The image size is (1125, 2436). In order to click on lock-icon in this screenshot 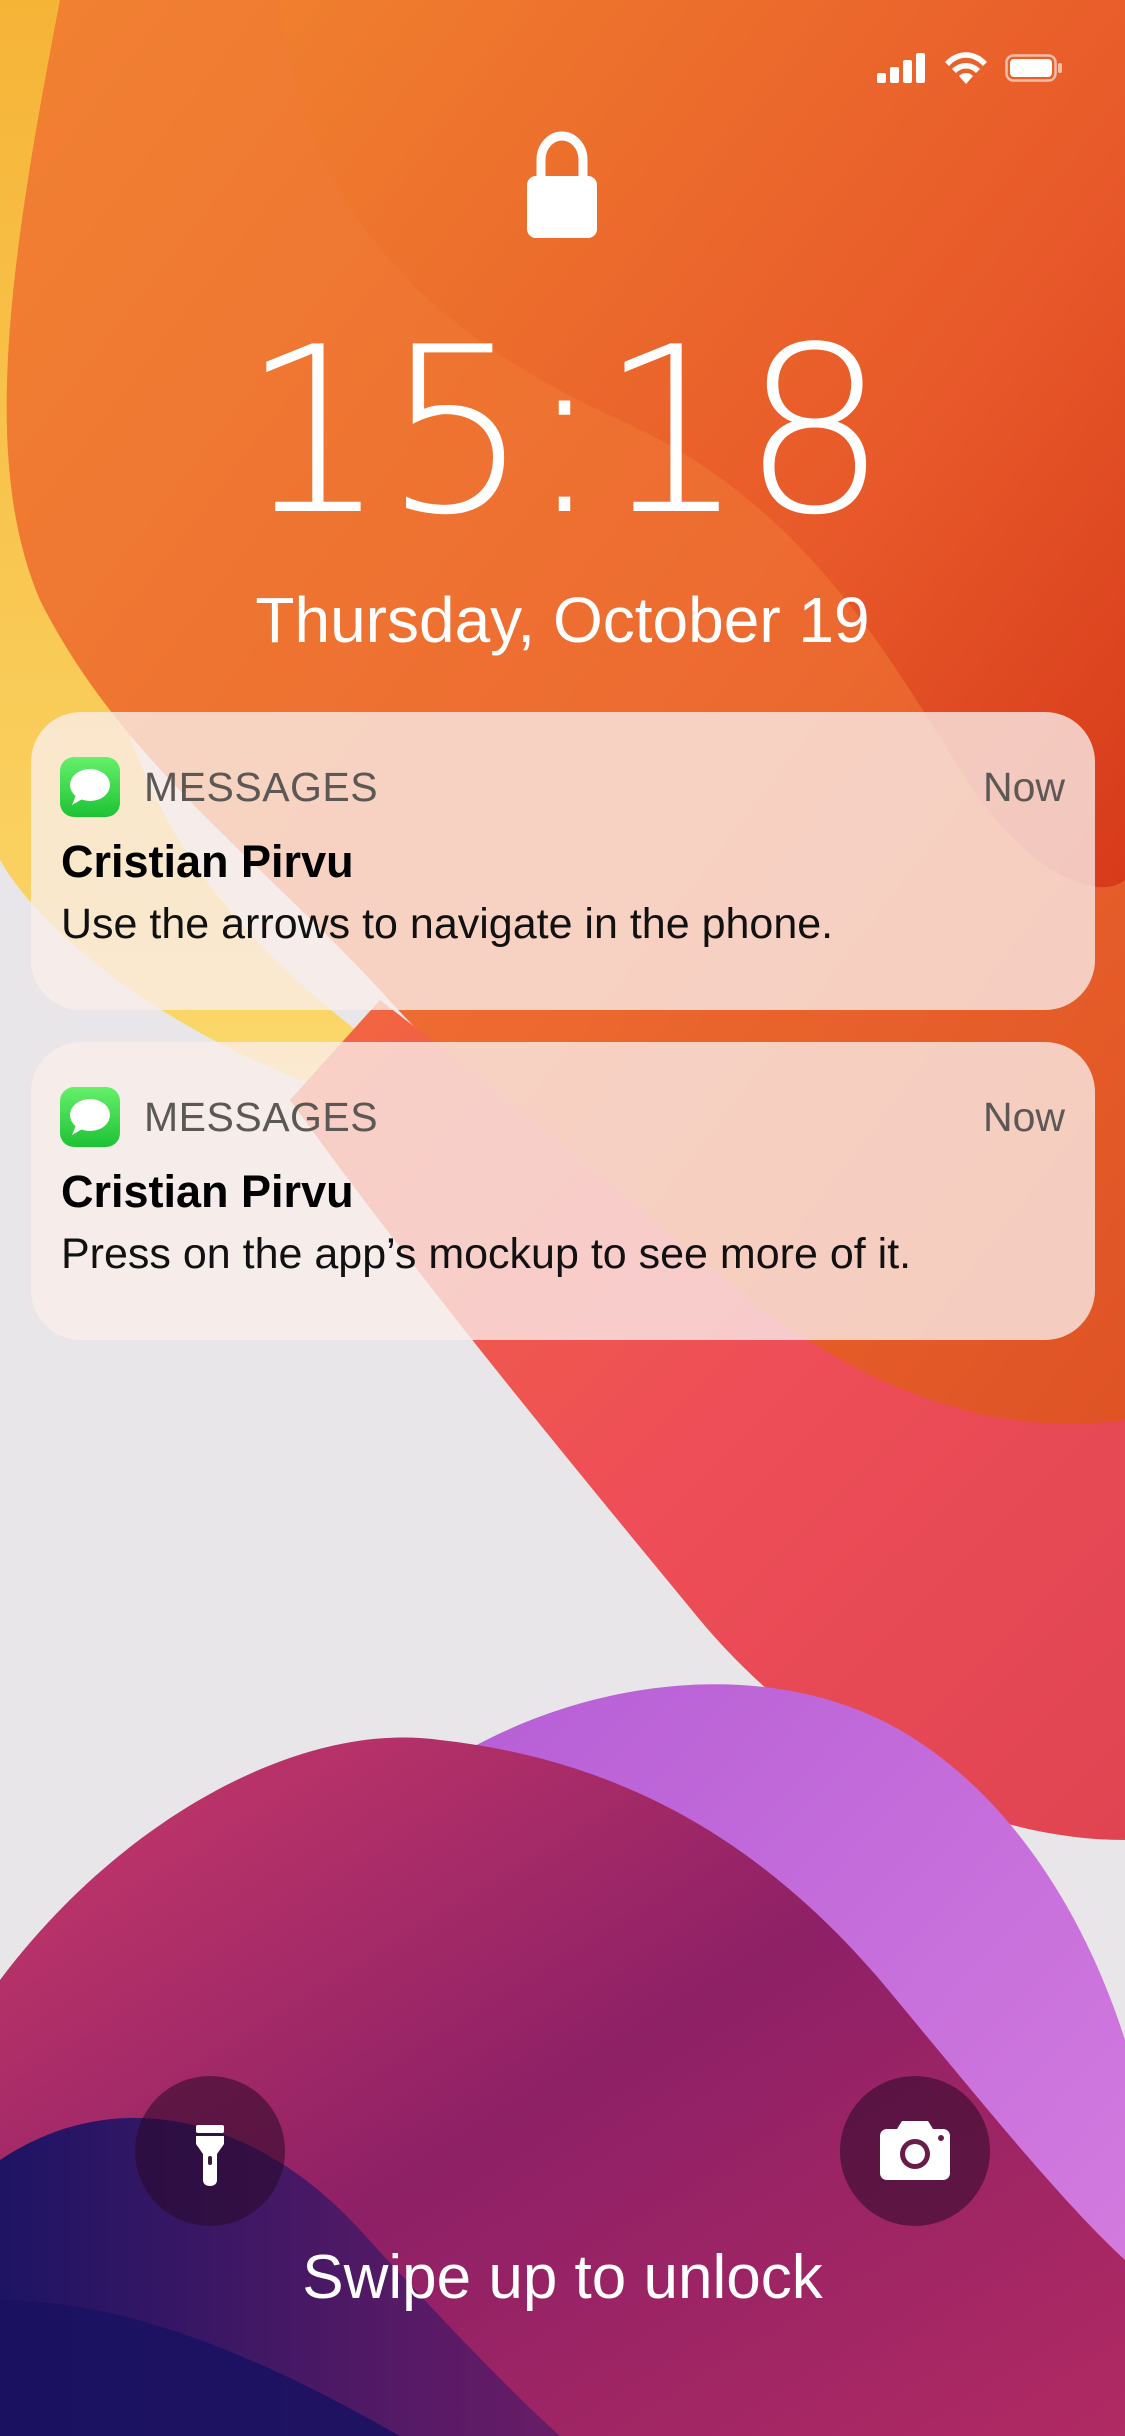, I will do `click(562, 184)`.